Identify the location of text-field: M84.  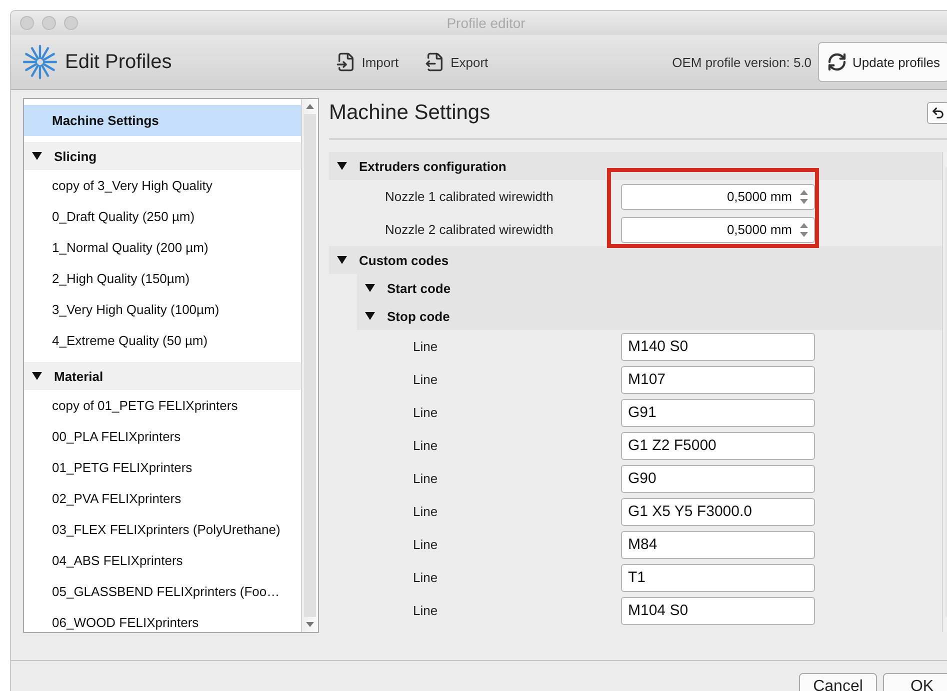
(718, 544).